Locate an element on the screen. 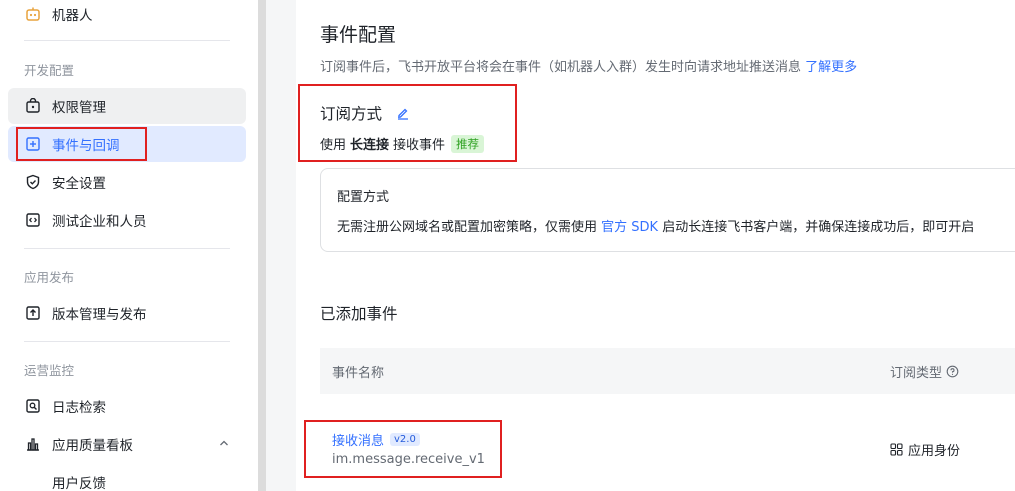  sidebar-item-quality-dashboard: 应用质量看板 is located at coordinates (127, 444).